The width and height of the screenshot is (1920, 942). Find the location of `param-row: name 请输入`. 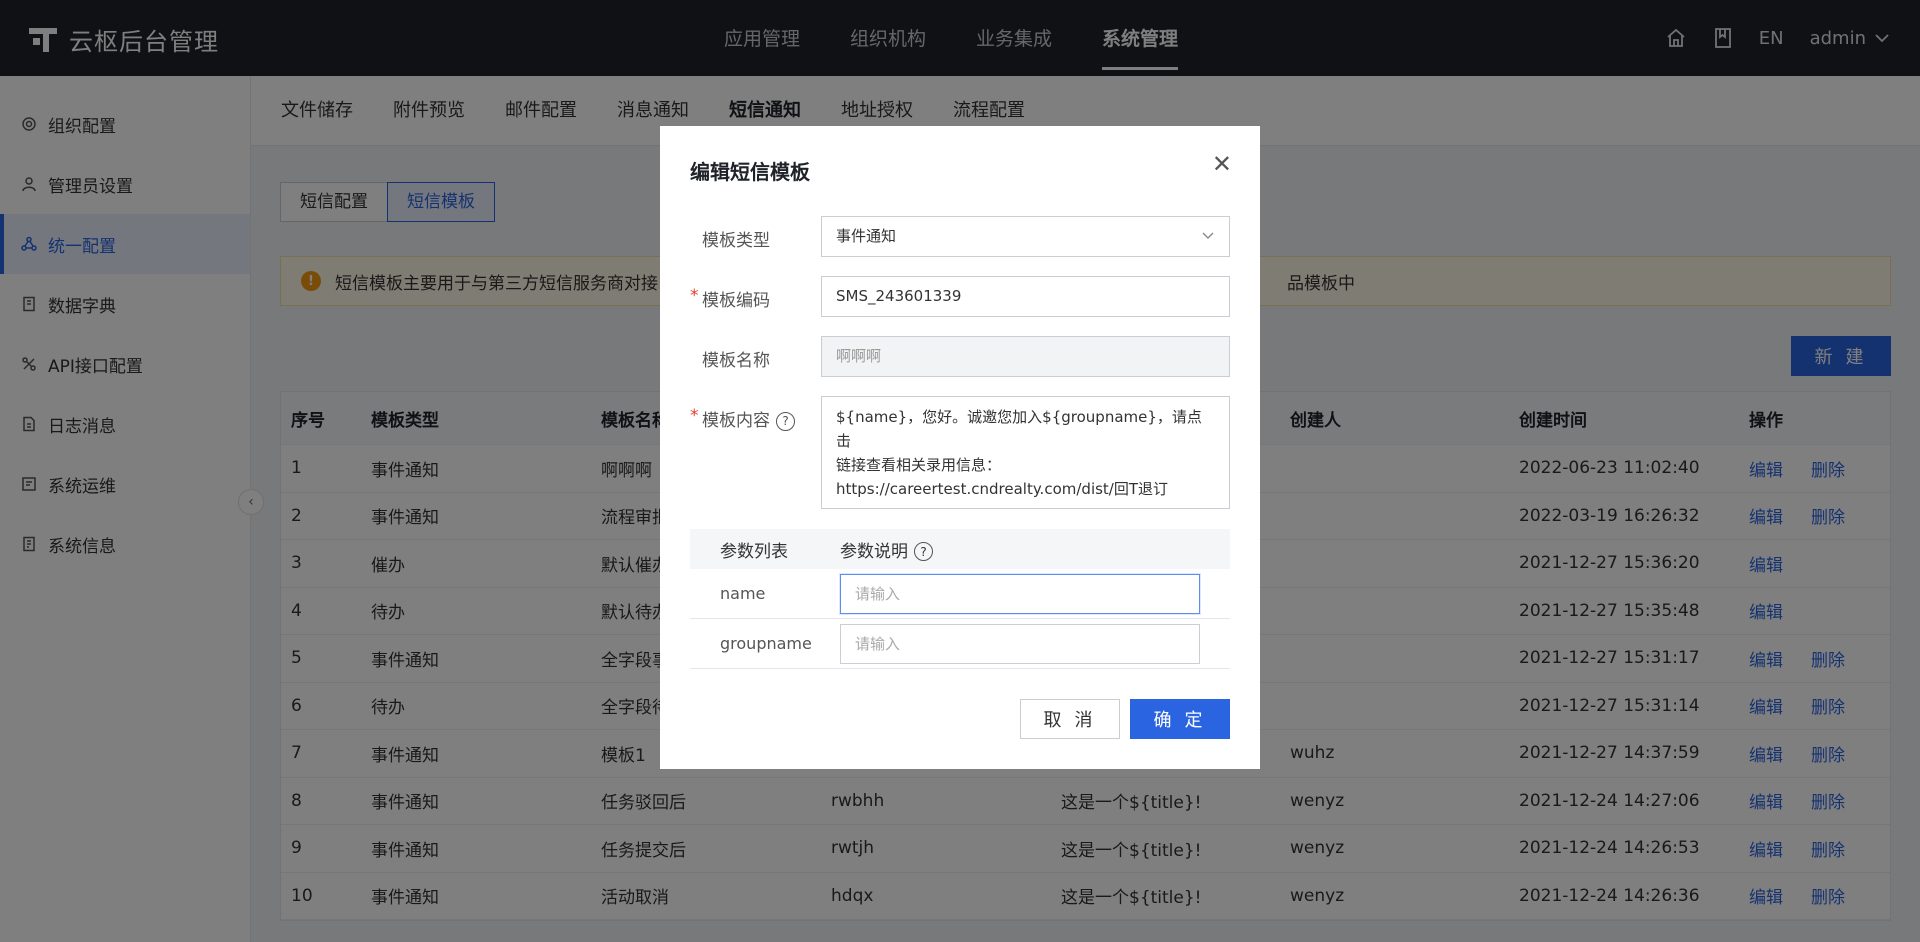

param-row: name 请输入 is located at coordinates (960, 594).